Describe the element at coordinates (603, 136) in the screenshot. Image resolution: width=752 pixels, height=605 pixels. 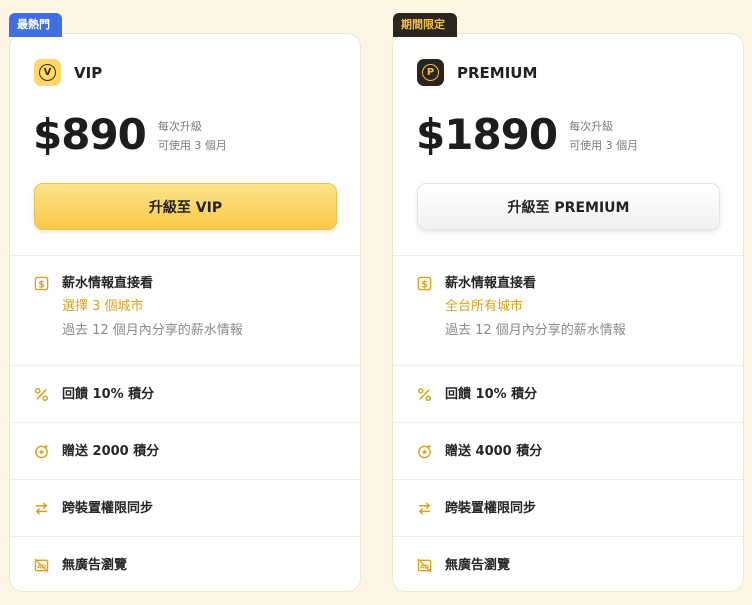
I see `premium-price-note: 每次升級 可使用 3 個月` at that location.